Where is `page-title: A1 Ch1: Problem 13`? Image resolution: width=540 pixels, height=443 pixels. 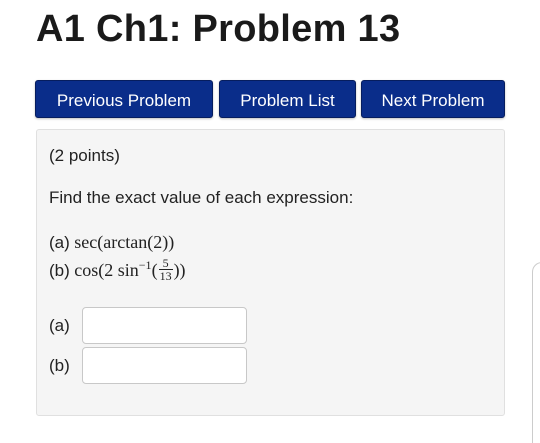
page-title: A1 Ch1: Problem 13 is located at coordinates (218, 29).